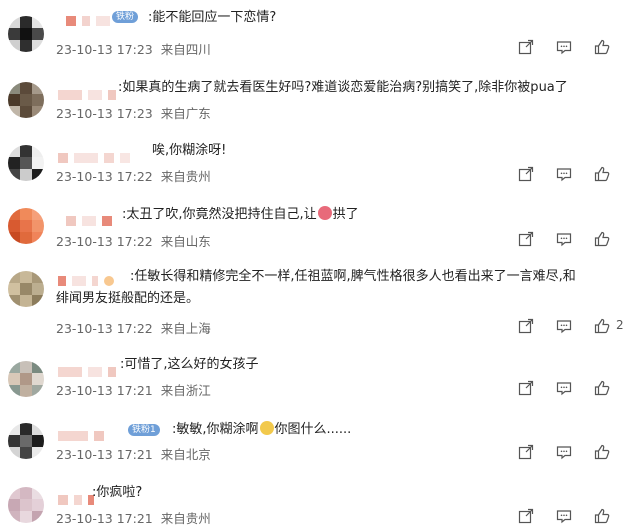 The image size is (640, 527). What do you see at coordinates (185, 113) in the screenshot?
I see `comment-location: 来自广东` at bounding box center [185, 113].